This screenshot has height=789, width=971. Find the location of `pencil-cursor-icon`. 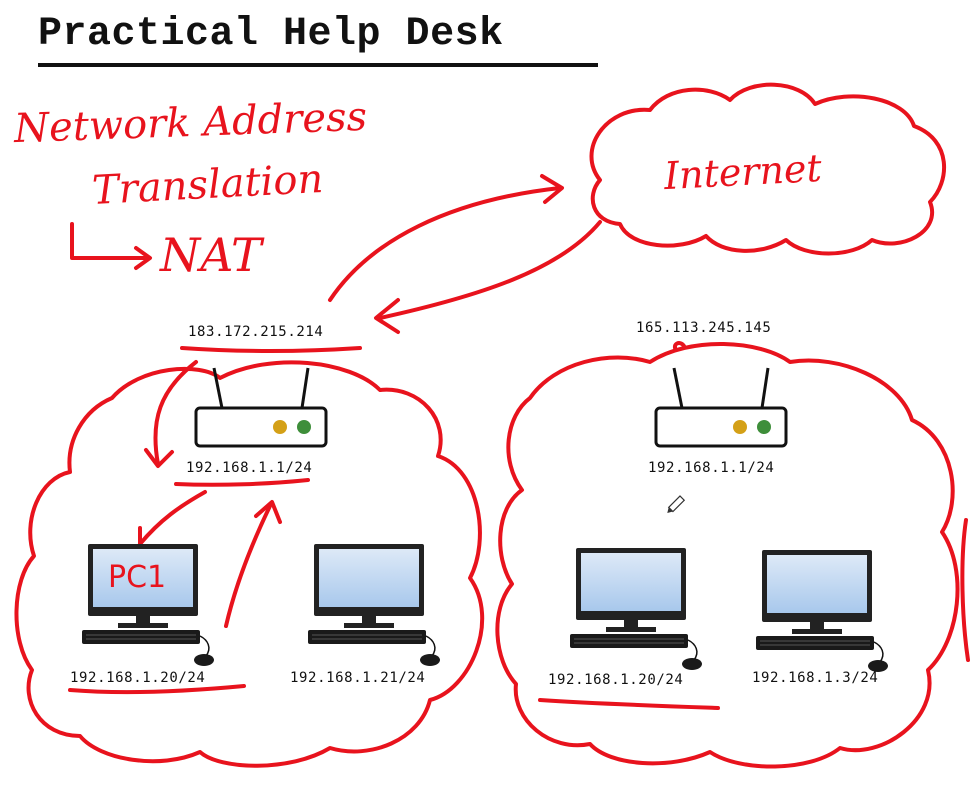

pencil-cursor-icon is located at coordinates (676, 504).